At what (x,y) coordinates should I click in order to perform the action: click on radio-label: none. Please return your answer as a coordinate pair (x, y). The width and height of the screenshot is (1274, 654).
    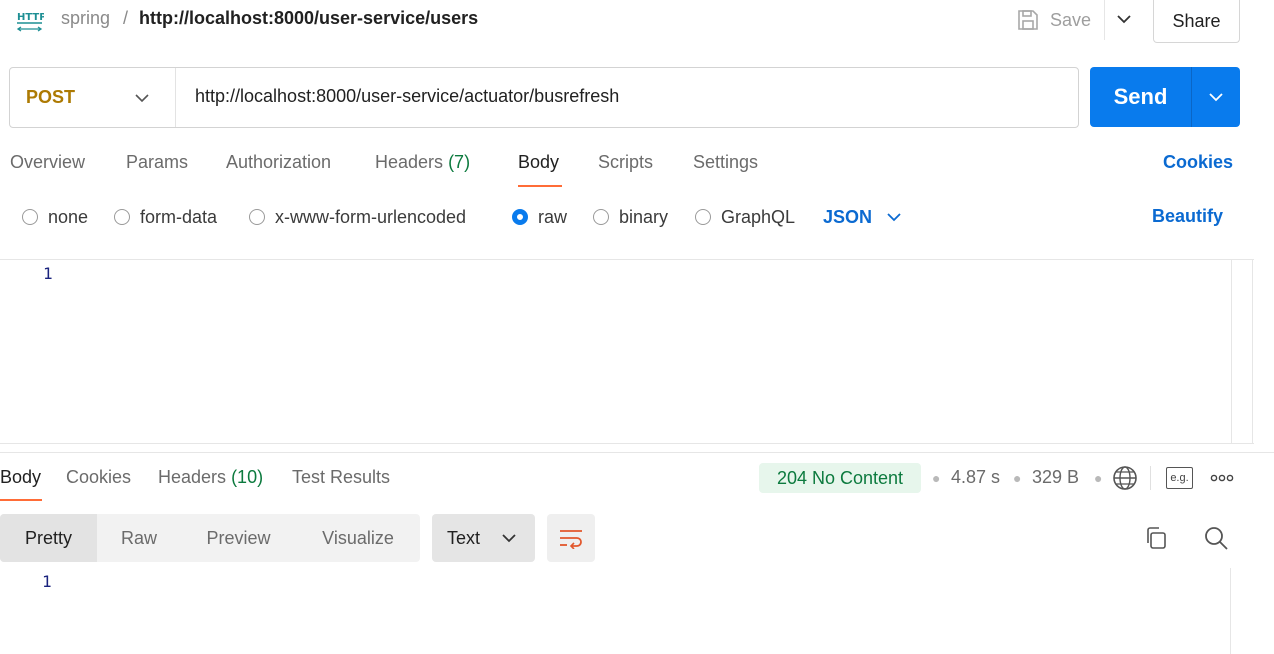
    Looking at the image, I should click on (68, 216).